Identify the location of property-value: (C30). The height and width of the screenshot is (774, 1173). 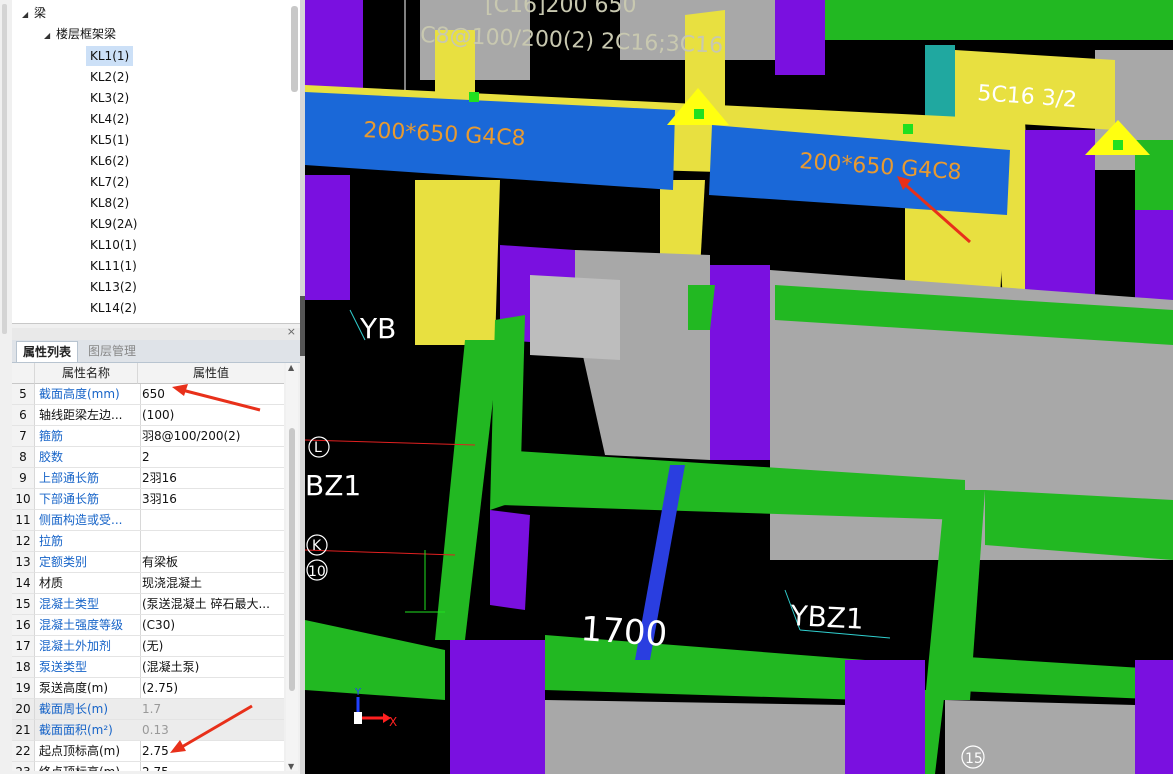
(211, 625).